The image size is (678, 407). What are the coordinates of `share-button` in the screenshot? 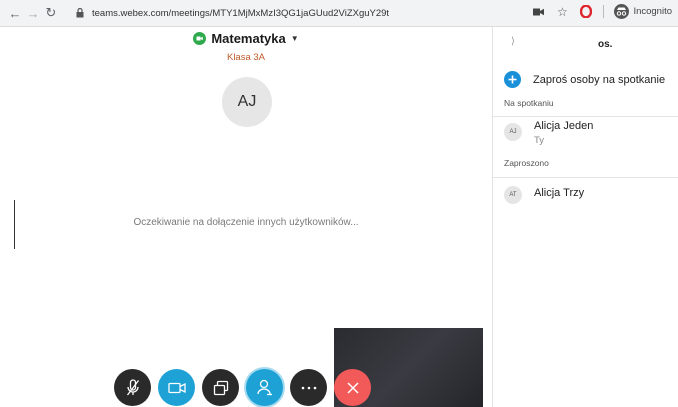 It's located at (220, 387).